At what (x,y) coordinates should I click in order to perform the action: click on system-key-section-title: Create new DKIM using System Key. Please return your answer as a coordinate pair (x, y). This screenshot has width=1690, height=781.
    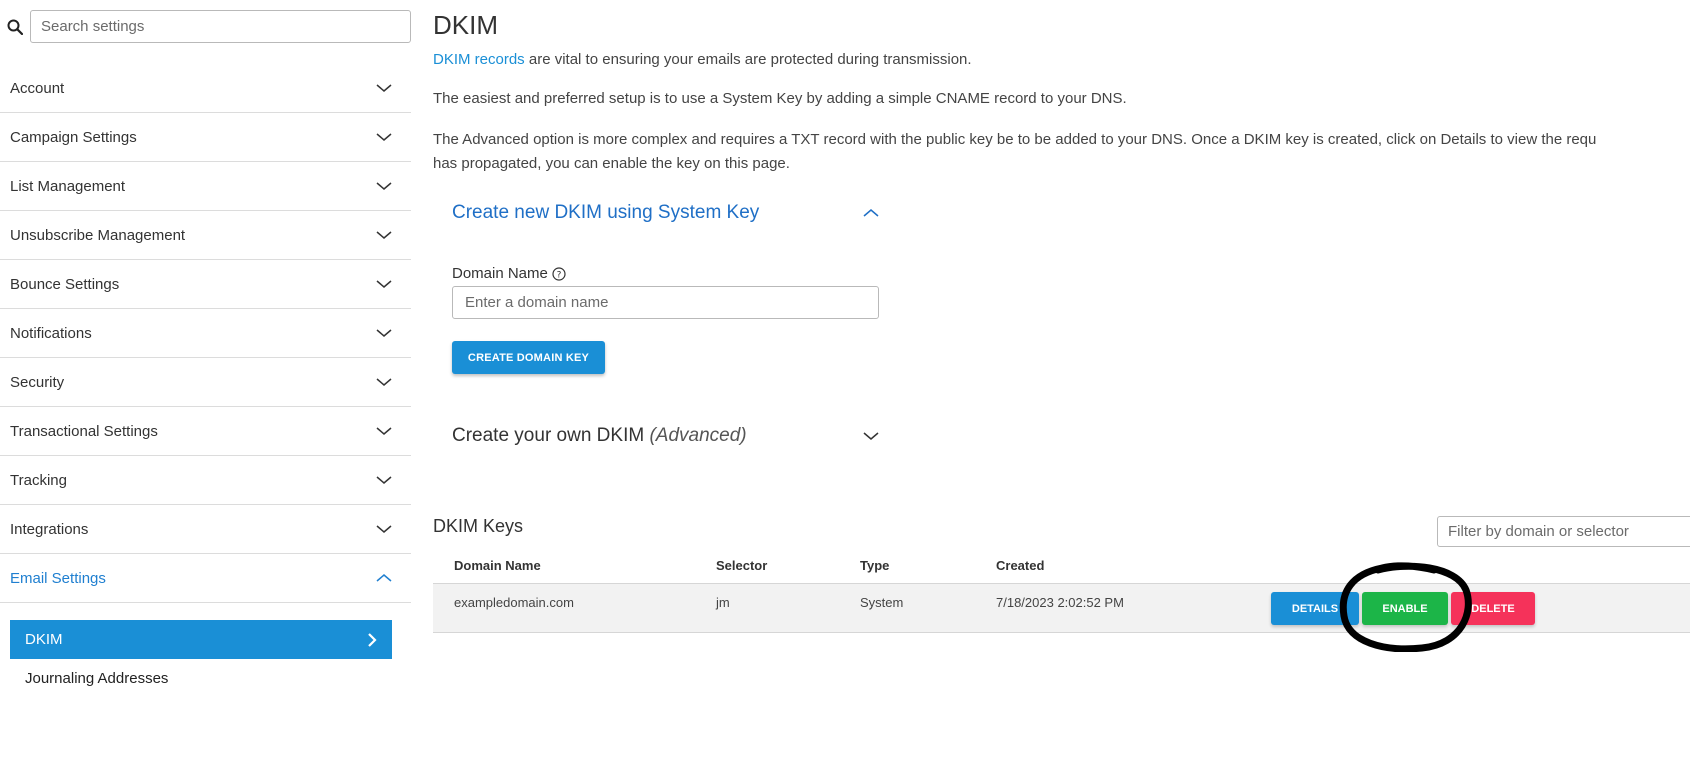
    Looking at the image, I should click on (606, 212).